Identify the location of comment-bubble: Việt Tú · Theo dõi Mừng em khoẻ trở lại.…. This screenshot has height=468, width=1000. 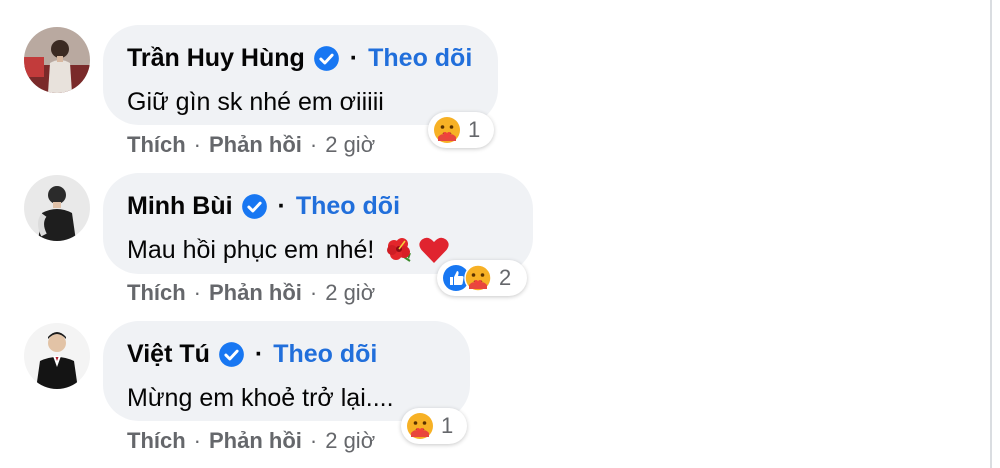
(286, 371).